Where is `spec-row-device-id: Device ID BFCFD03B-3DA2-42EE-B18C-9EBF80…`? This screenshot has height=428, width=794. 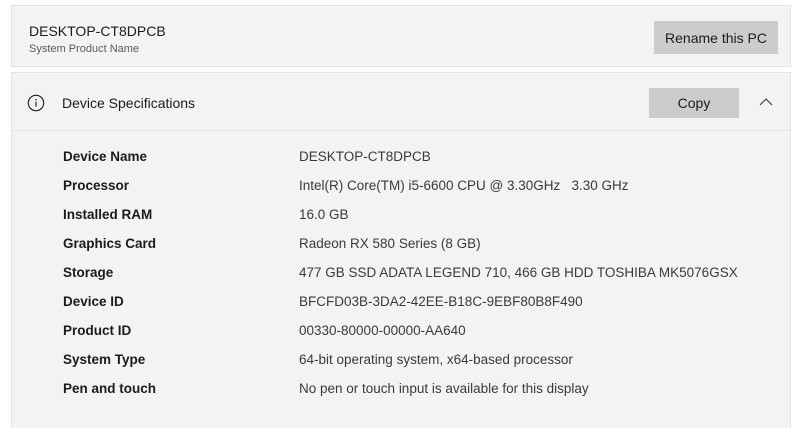
spec-row-device-id: Device ID BFCFD03B-3DA2-42EE-B18C-9EBF80… is located at coordinates (401, 308).